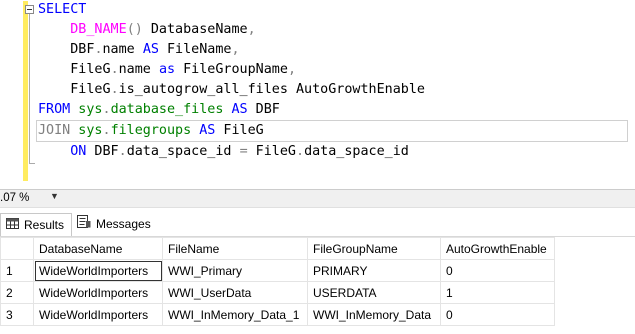 The image size is (635, 334). I want to click on chevron-down-icon: ▼, so click(54, 196).